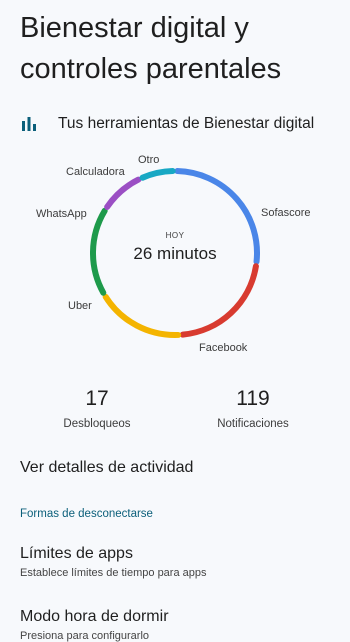 The width and height of the screenshot is (350, 642). Describe the element at coordinates (142, 315) in the screenshot. I see `donut-segment-uber` at that location.